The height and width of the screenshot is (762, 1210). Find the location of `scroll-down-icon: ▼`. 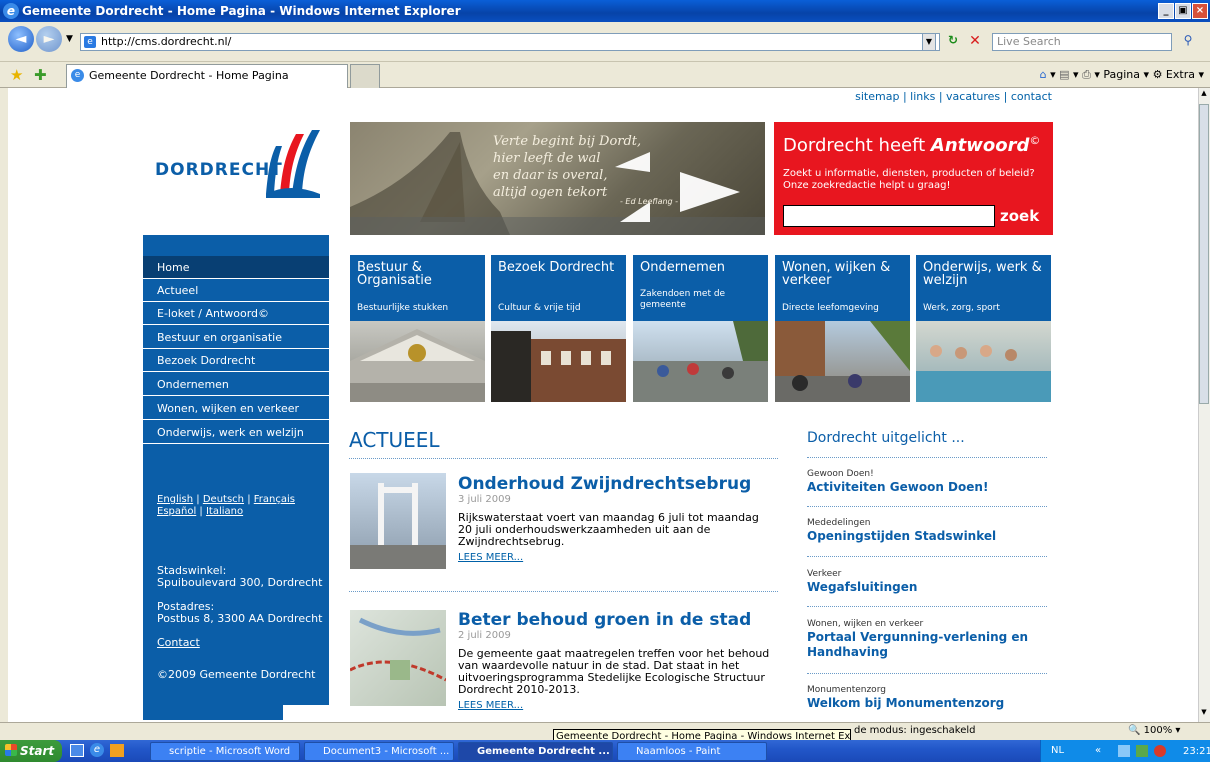

scroll-down-icon: ▼ is located at coordinates (1204, 714).